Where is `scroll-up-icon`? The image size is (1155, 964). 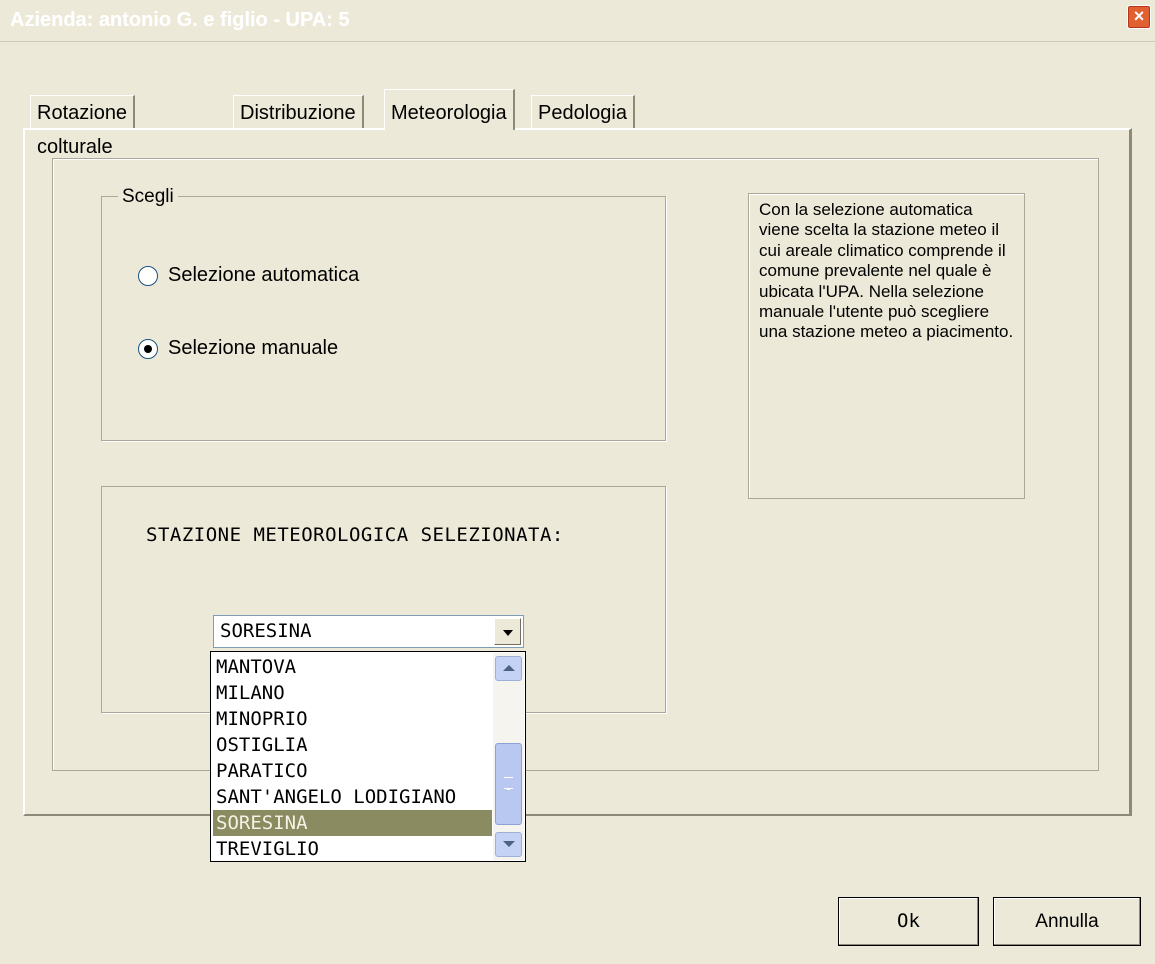
scroll-up-icon is located at coordinates (508, 668).